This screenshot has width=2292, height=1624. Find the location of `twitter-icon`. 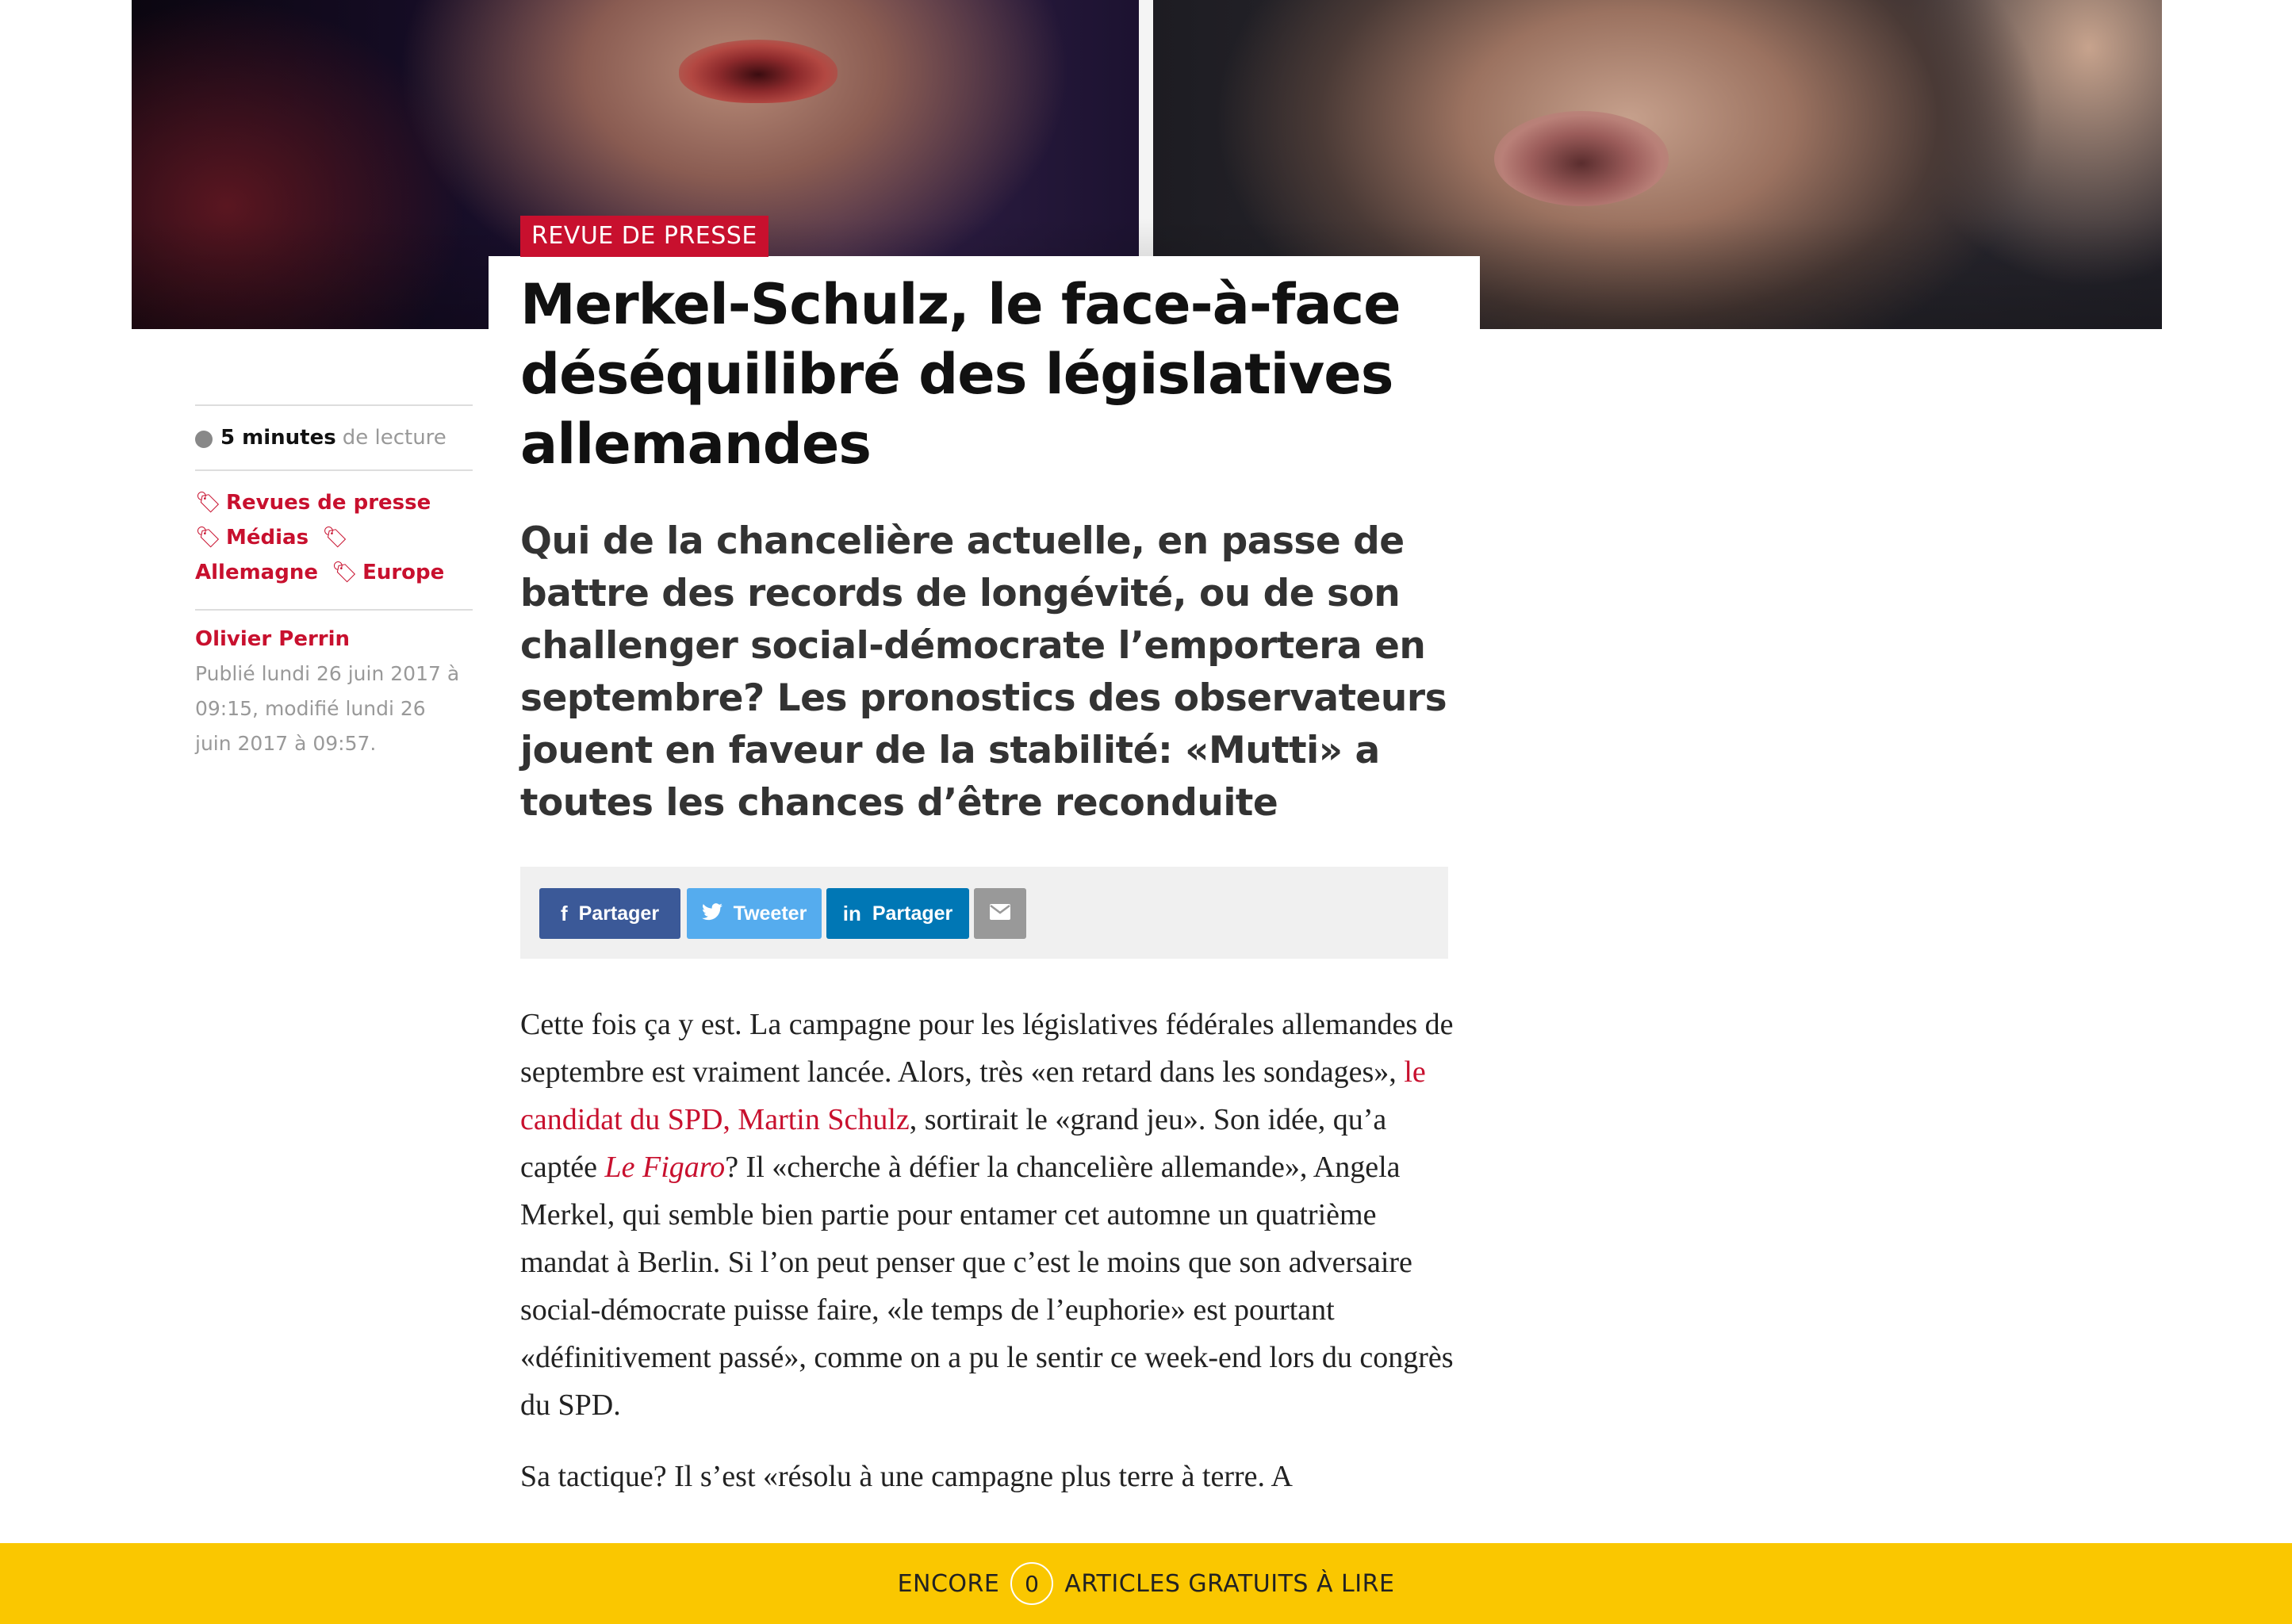

twitter-icon is located at coordinates (712, 914).